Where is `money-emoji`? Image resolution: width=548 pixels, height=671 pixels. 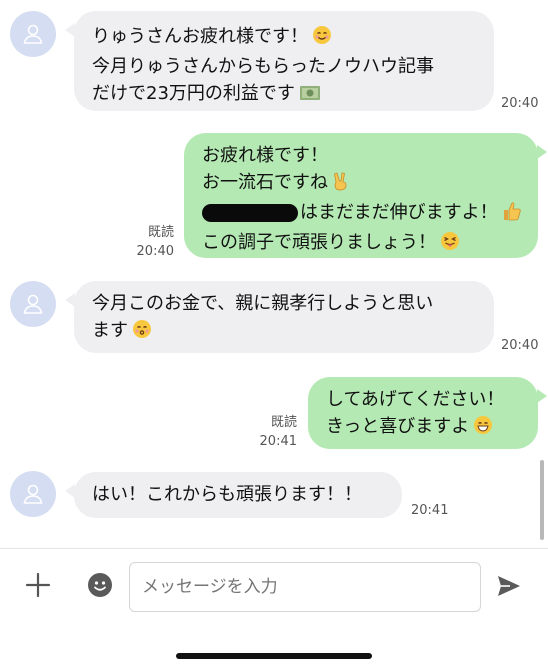 money-emoji is located at coordinates (310, 96).